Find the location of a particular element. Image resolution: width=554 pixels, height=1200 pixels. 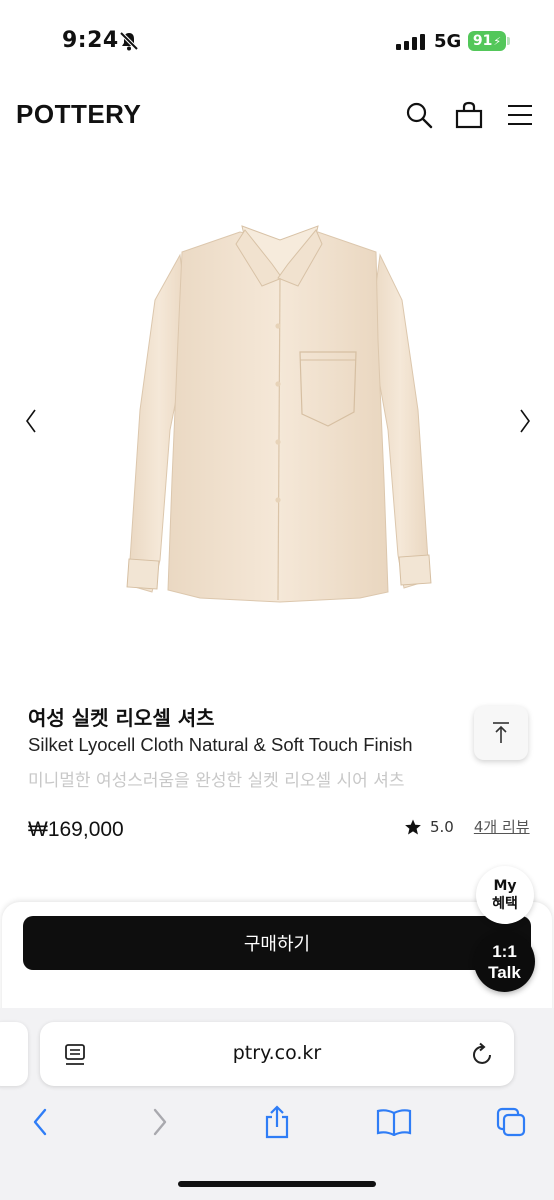

hamburger-menu-icon is located at coordinates (520, 115).